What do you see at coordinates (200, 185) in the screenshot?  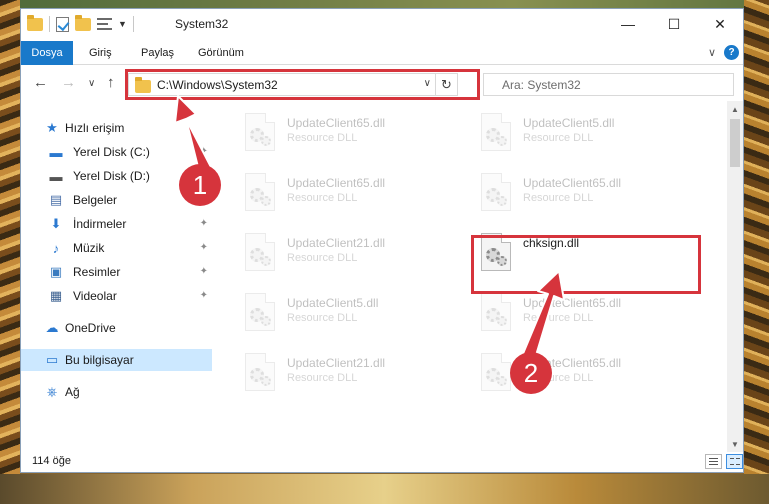 I see `step-1-badge: 1` at bounding box center [200, 185].